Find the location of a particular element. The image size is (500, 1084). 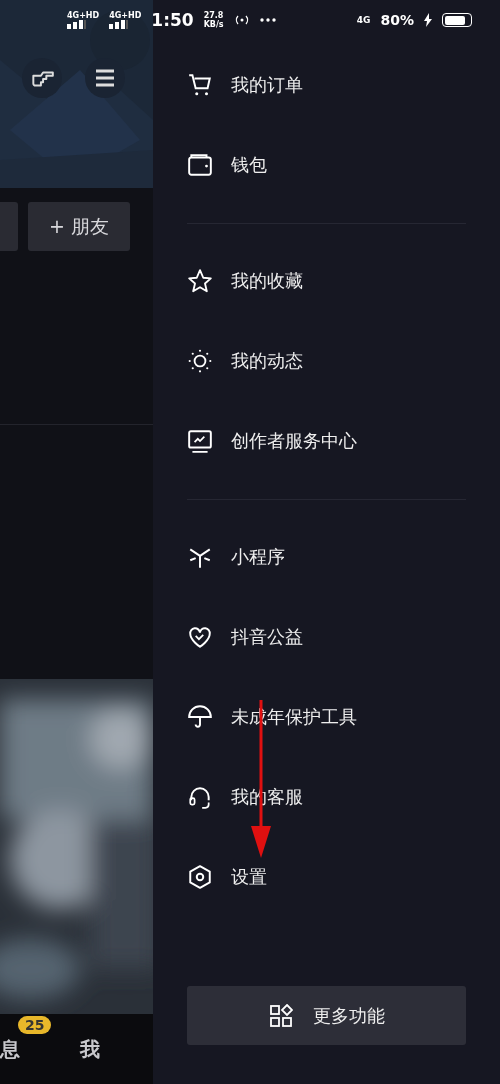

sun-icon is located at coordinates (200, 361).